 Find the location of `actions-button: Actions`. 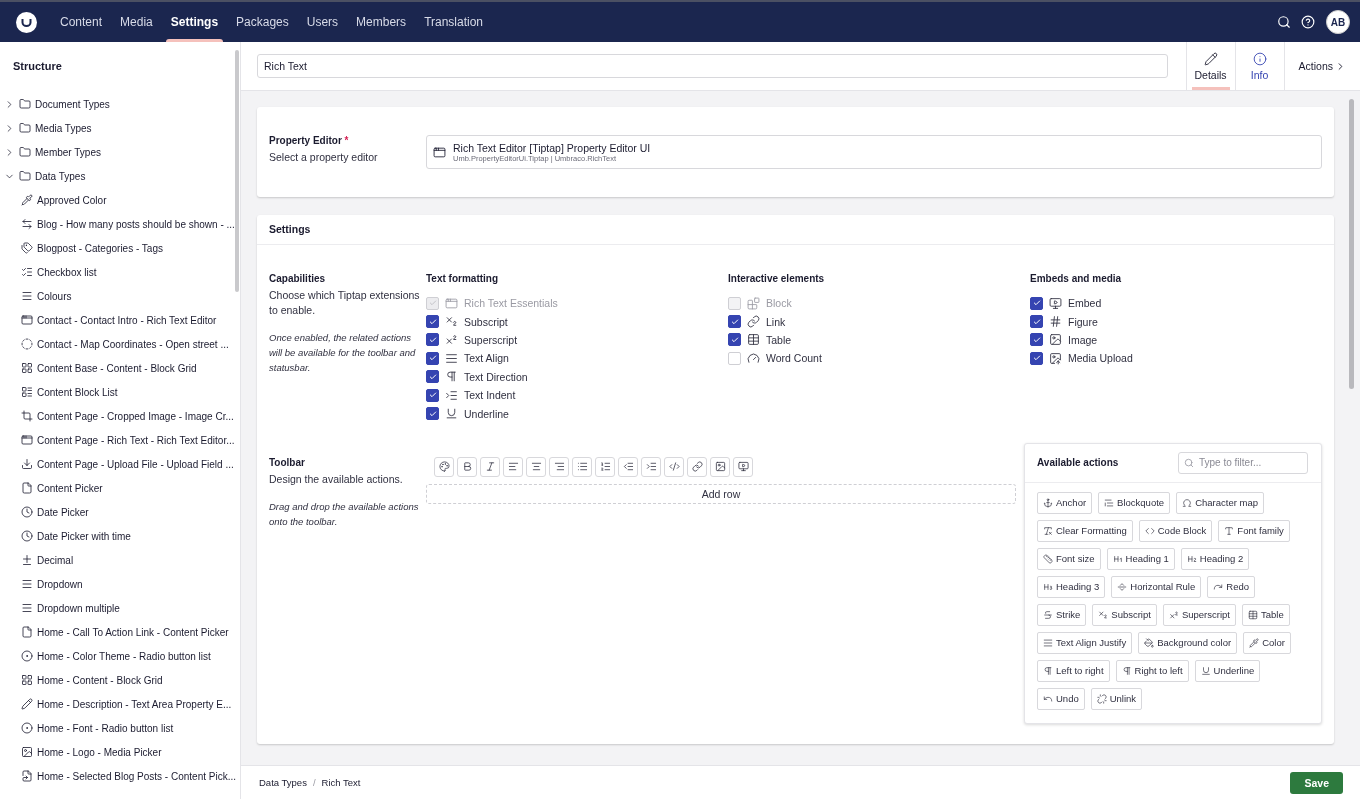

actions-button: Actions is located at coordinates (1321, 66).